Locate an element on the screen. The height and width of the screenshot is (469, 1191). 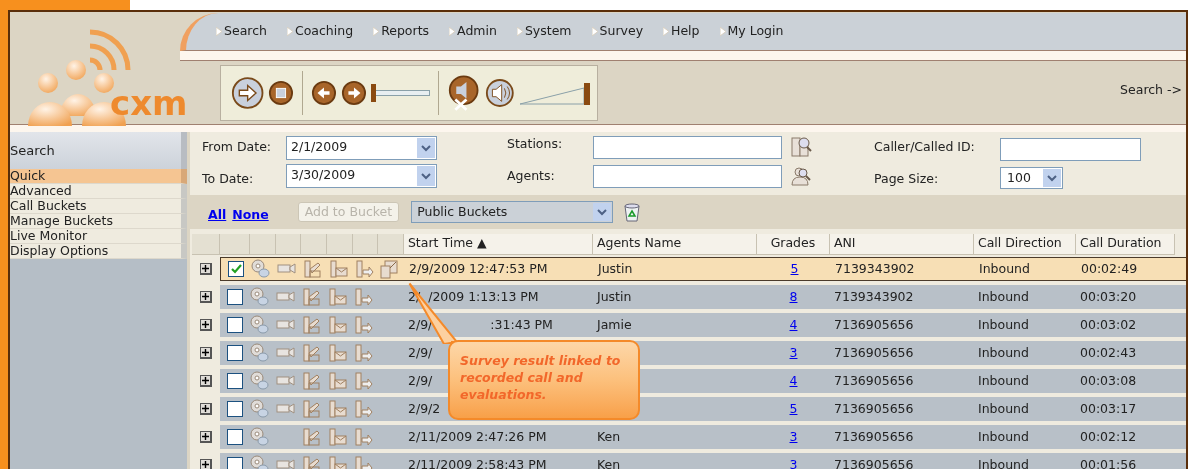
sidebar-item: Call Buckets is located at coordinates (98, 206).